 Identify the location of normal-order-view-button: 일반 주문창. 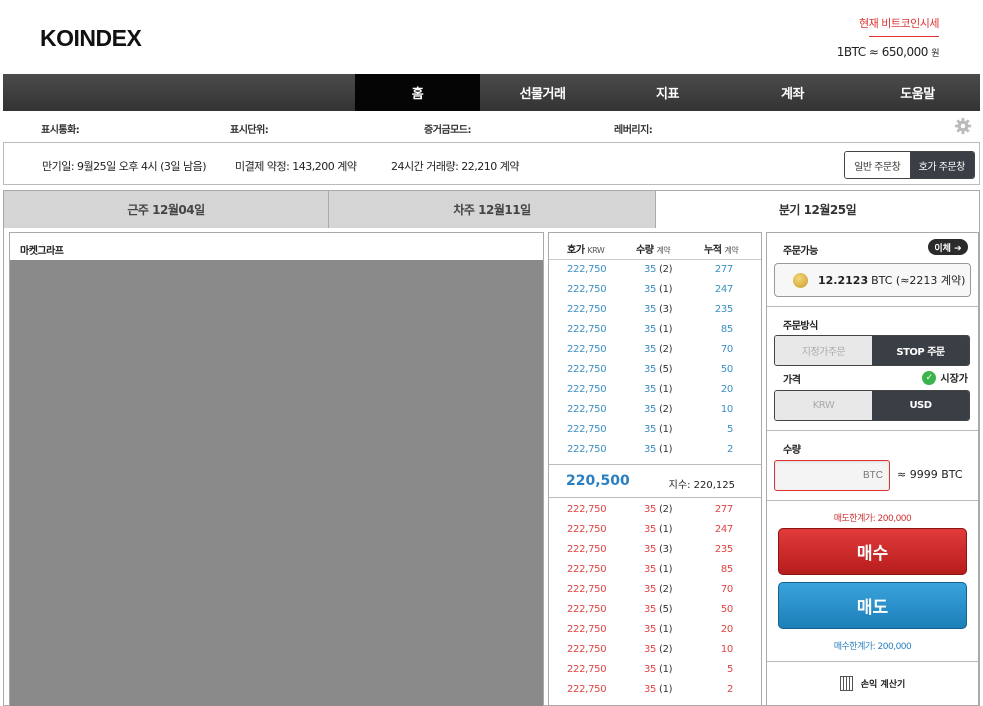
(877, 165).